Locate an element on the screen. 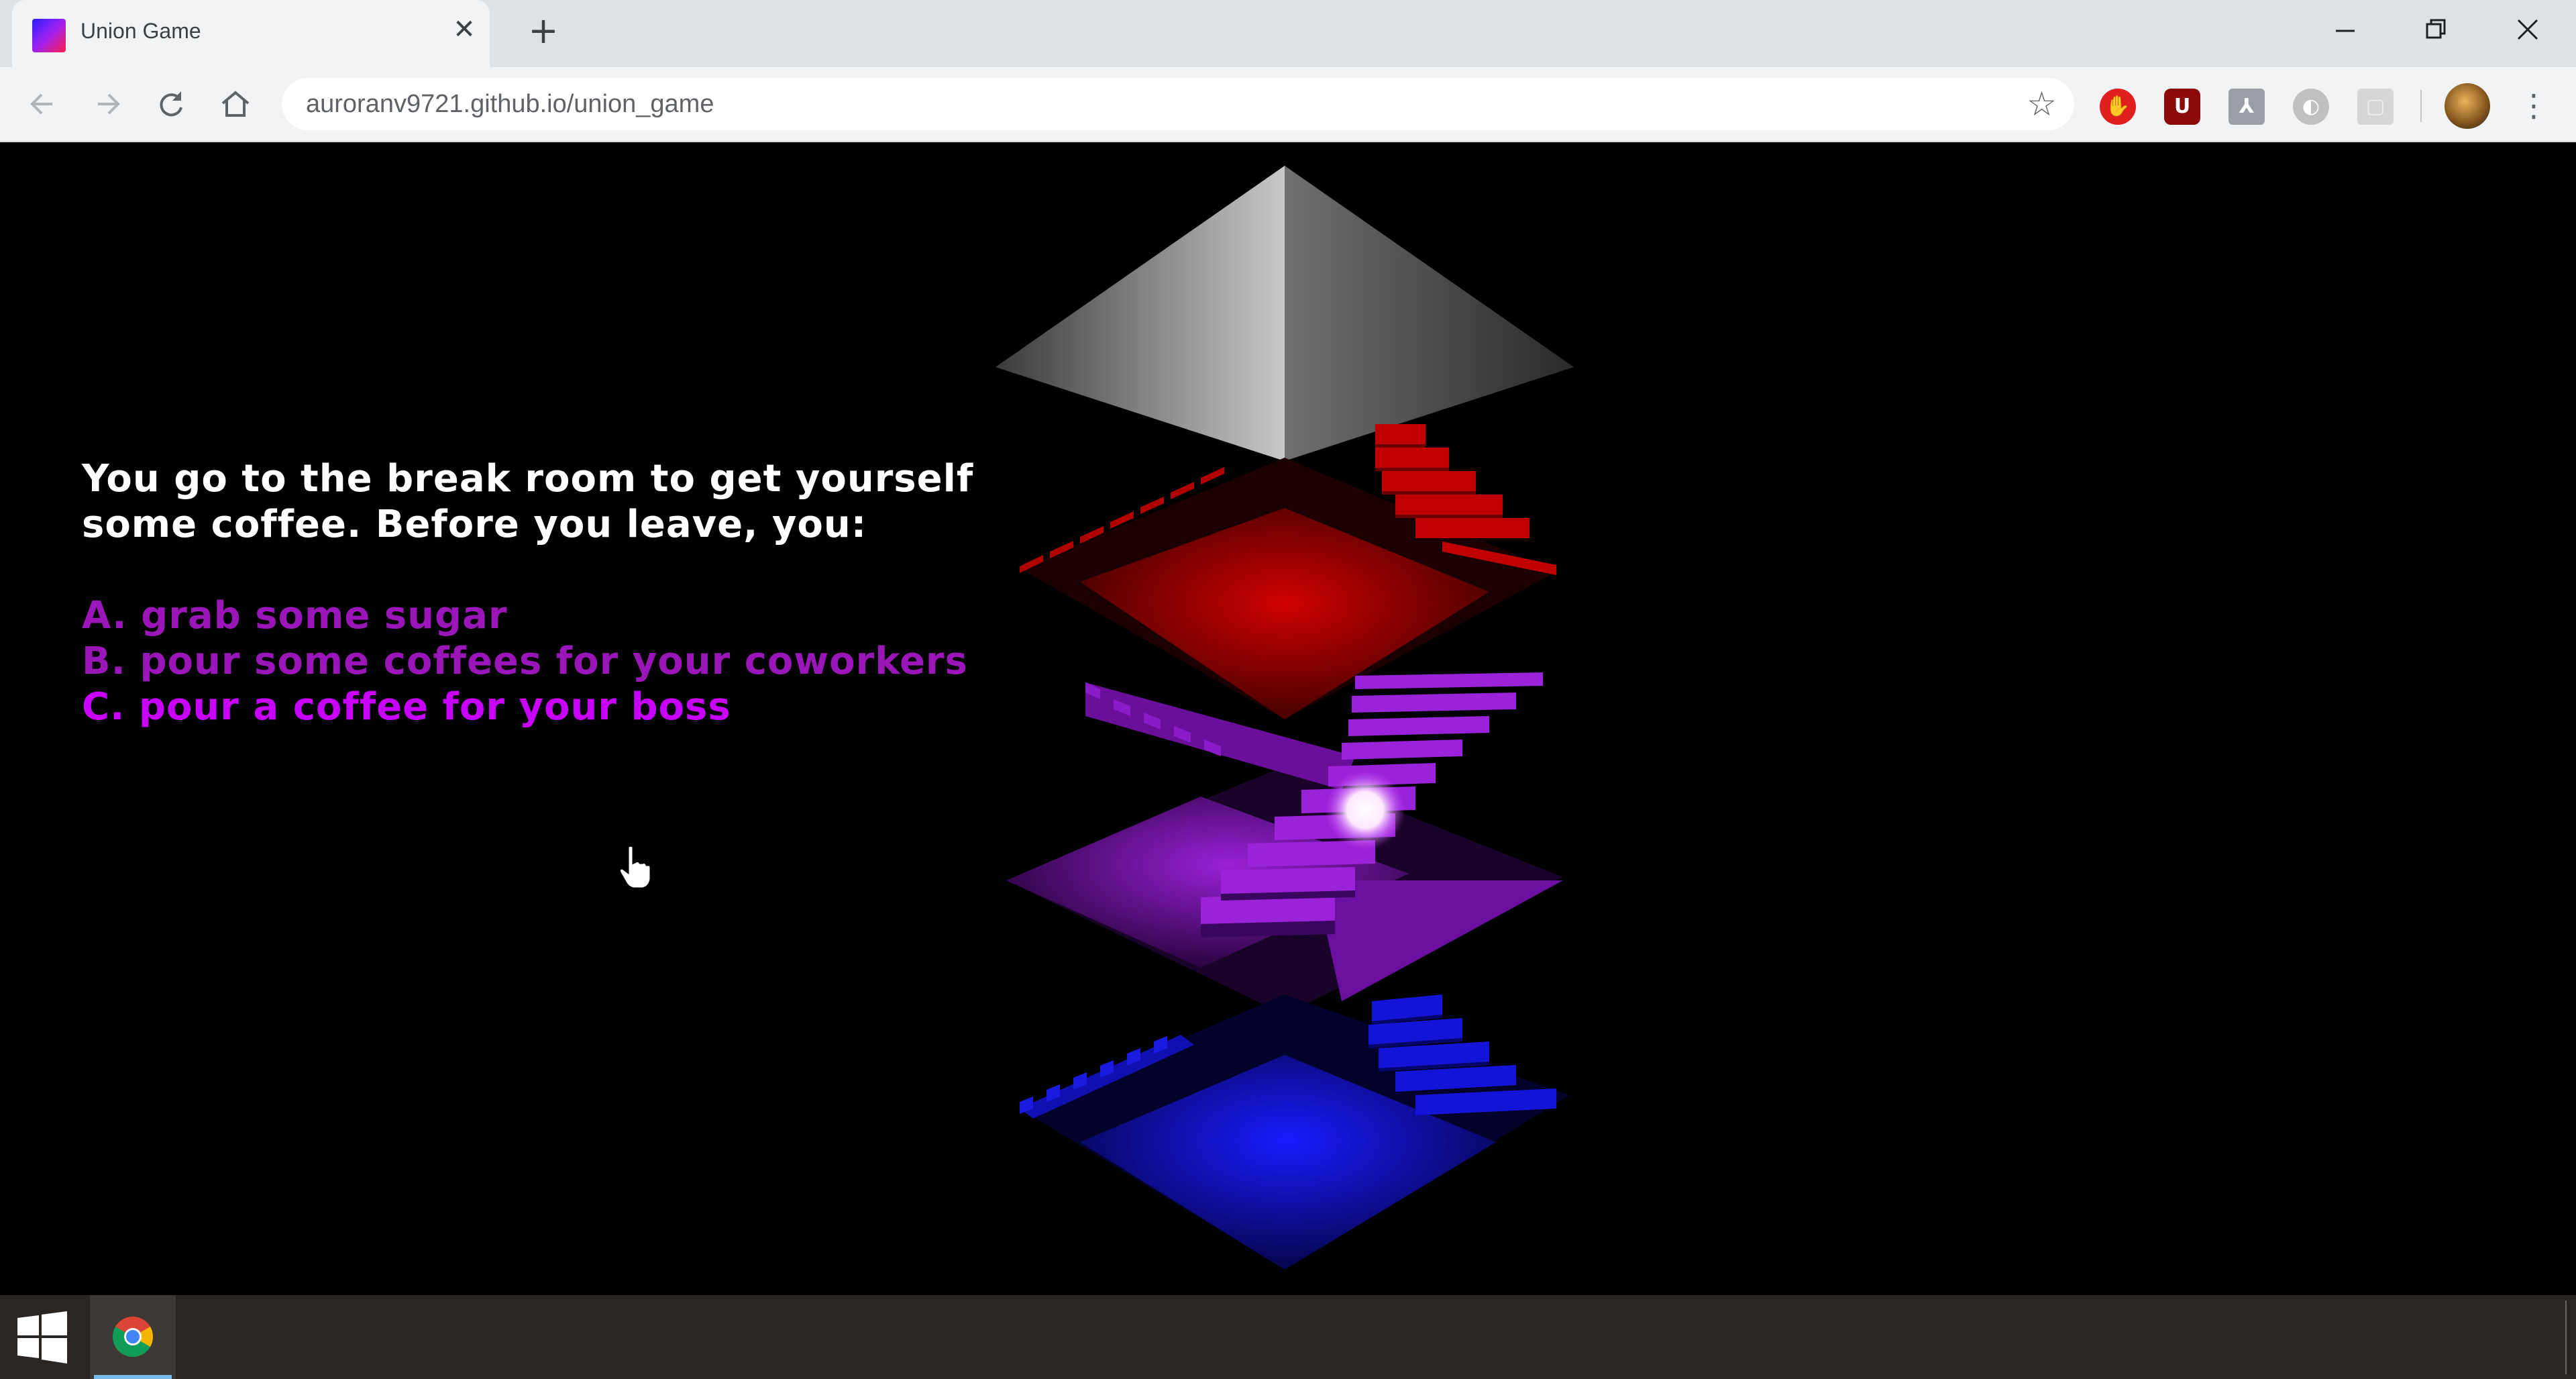 The height and width of the screenshot is (1379, 2576). prompt-line-1: You go to the break room to get yourself is located at coordinates (528, 479).